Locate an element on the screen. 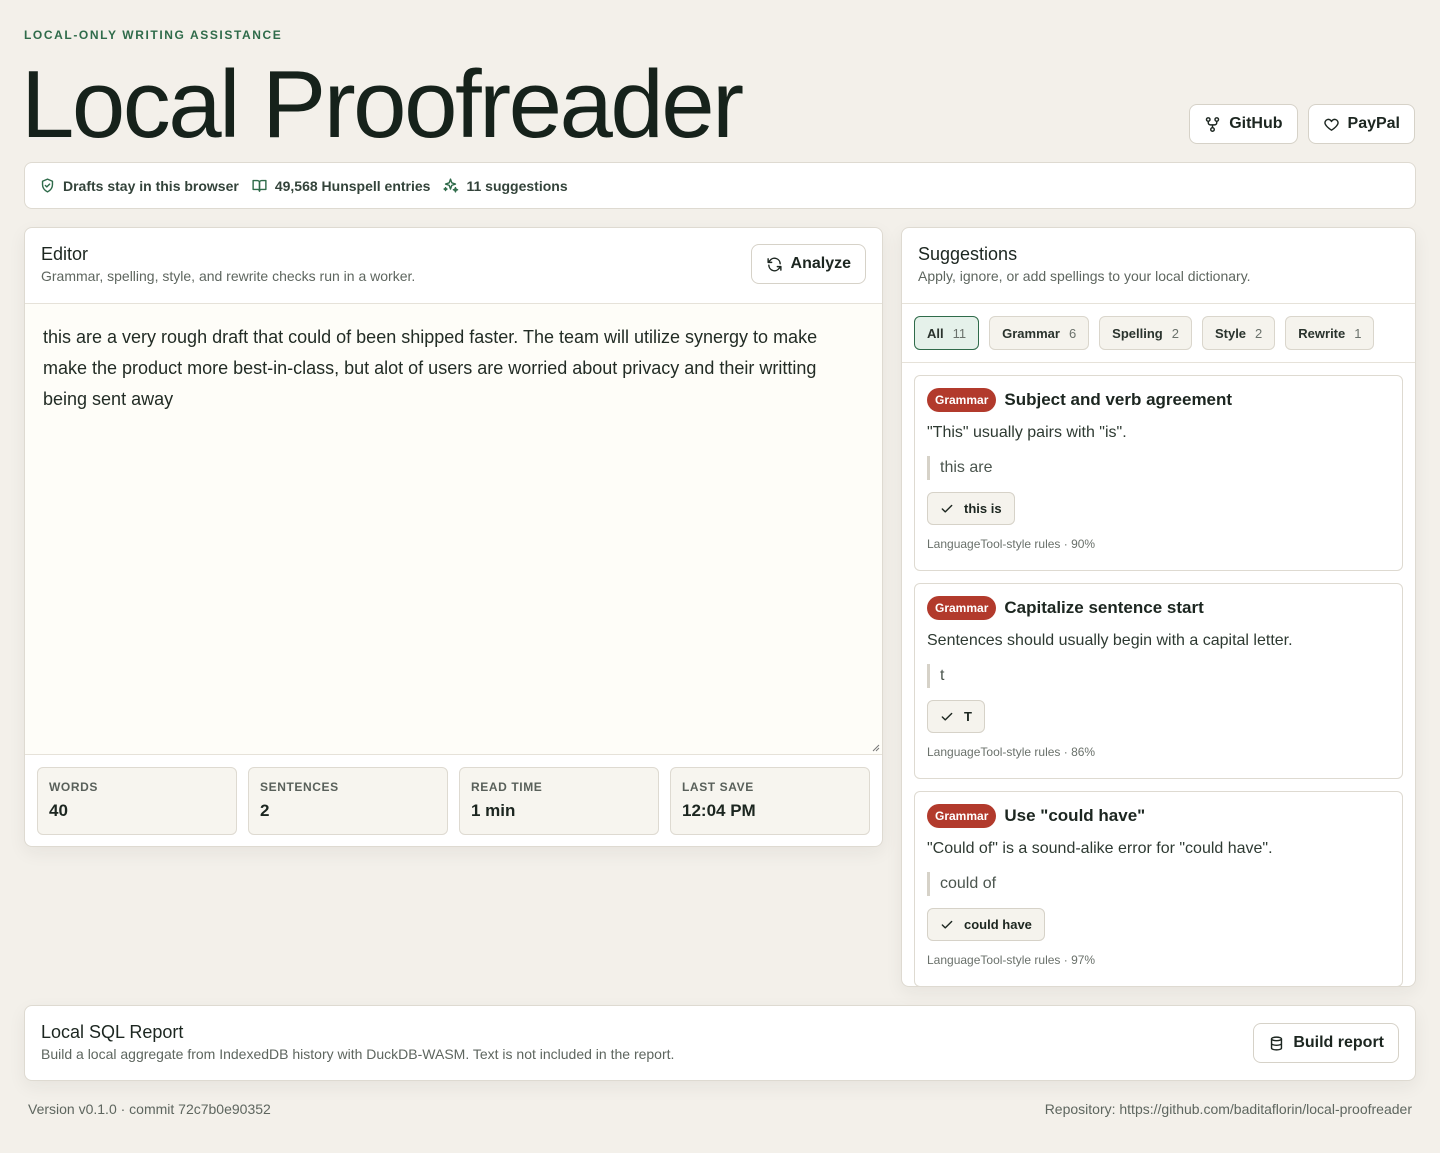  filter-label: Rewrite is located at coordinates (1322, 333).